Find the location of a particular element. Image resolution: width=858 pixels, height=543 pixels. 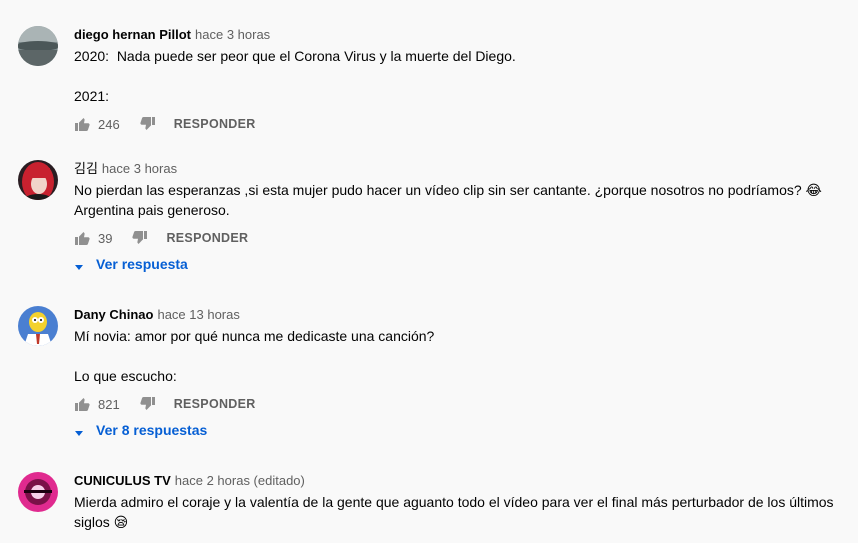

view-replies-button: Ver respuesta is located at coordinates (456, 264).